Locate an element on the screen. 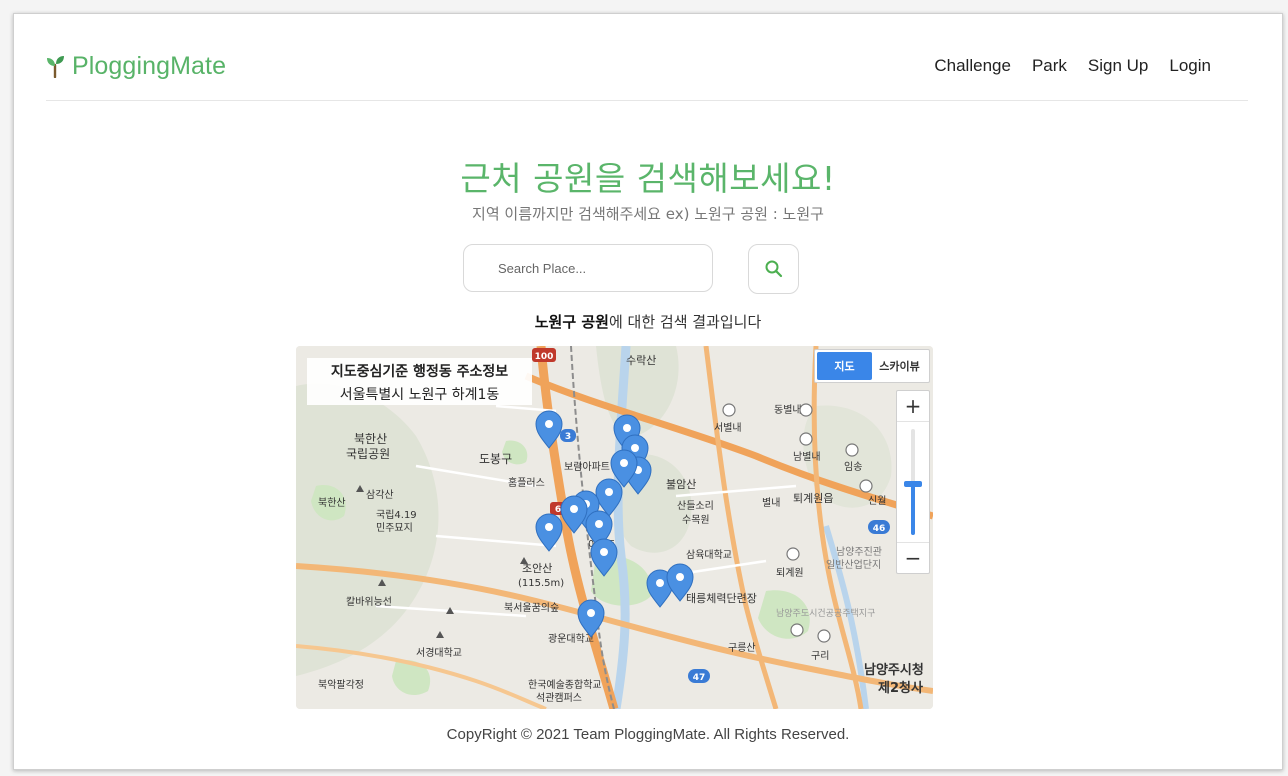  map-type-control: 지도 스카이뷰 is located at coordinates (872, 366).